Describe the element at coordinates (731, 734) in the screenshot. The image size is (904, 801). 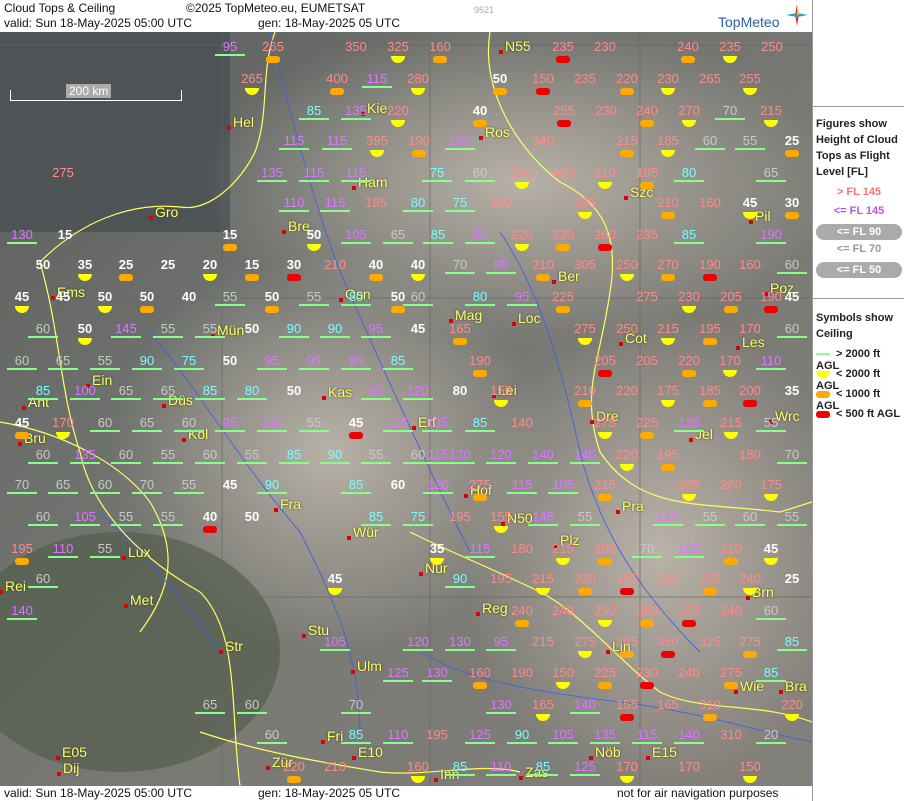
I see `cloud-top-value: 310` at that location.